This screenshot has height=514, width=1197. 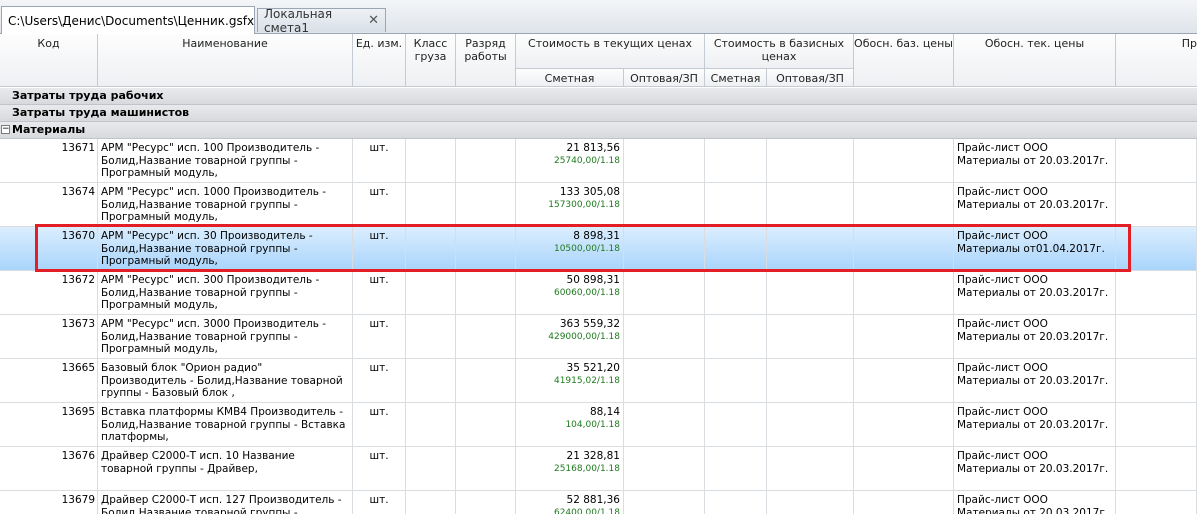 What do you see at coordinates (128, 20) in the screenshot?
I see `tab-price-list-file: C:\Users\Денис\Documents\Ценник.gsfx` at bounding box center [128, 20].